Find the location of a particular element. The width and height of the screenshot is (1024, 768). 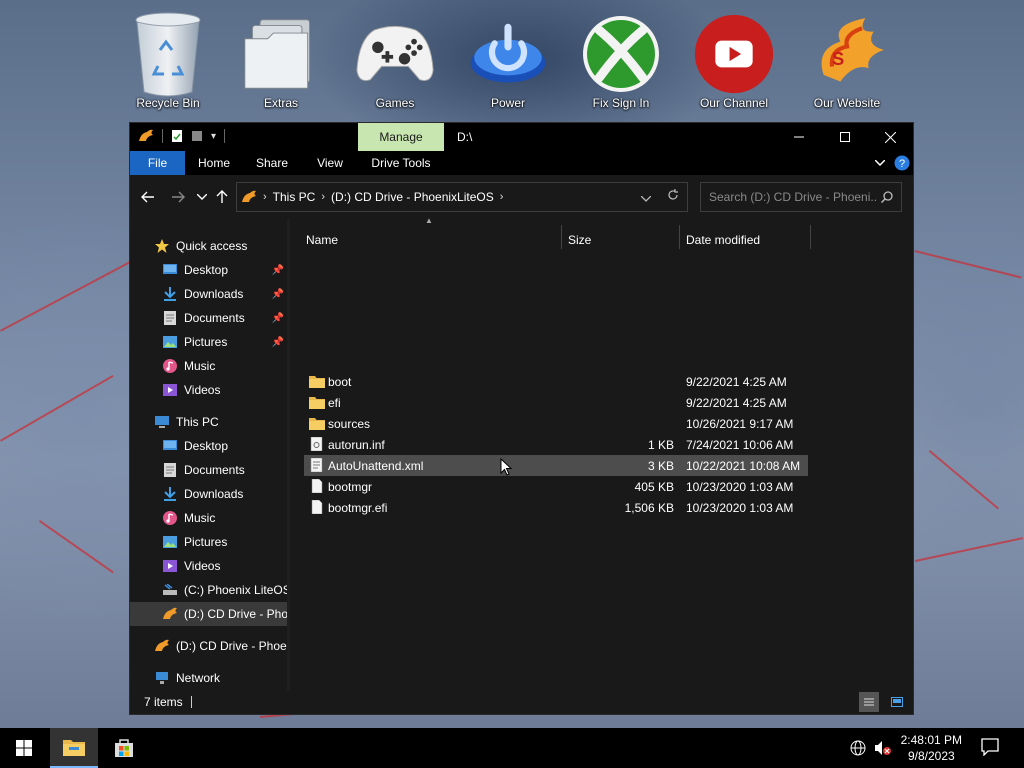

nav-pc-d-drive: (D:) CD Drive - Phoe is located at coordinates (208, 614).